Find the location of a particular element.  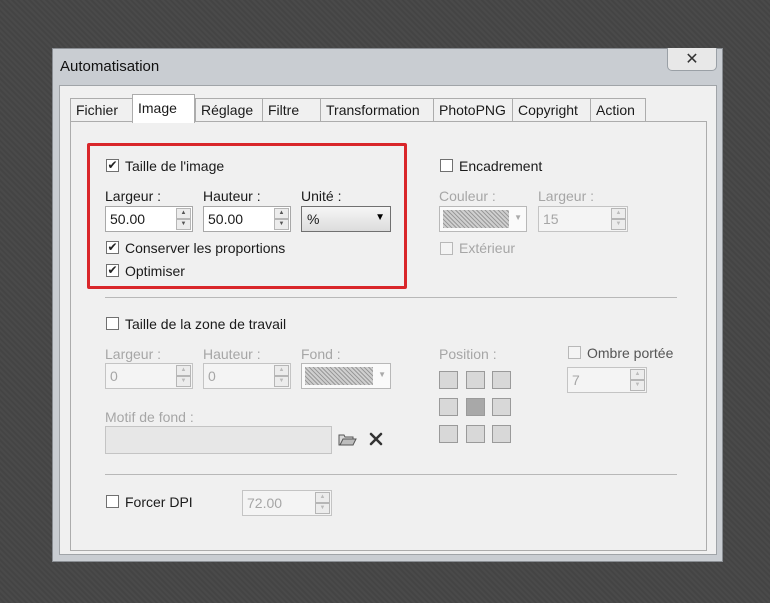

canvas-width-stepper: 0 ▲ ▼ is located at coordinates (149, 376).